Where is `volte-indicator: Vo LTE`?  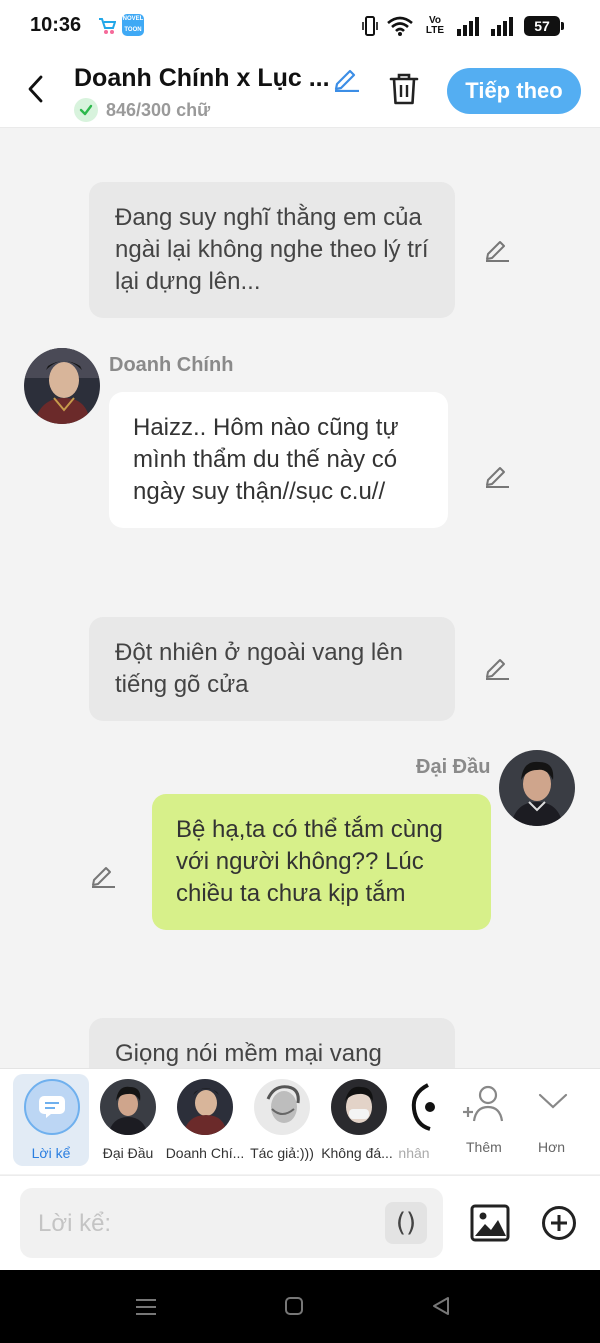
volte-indicator: Vo LTE is located at coordinates (435, 25).